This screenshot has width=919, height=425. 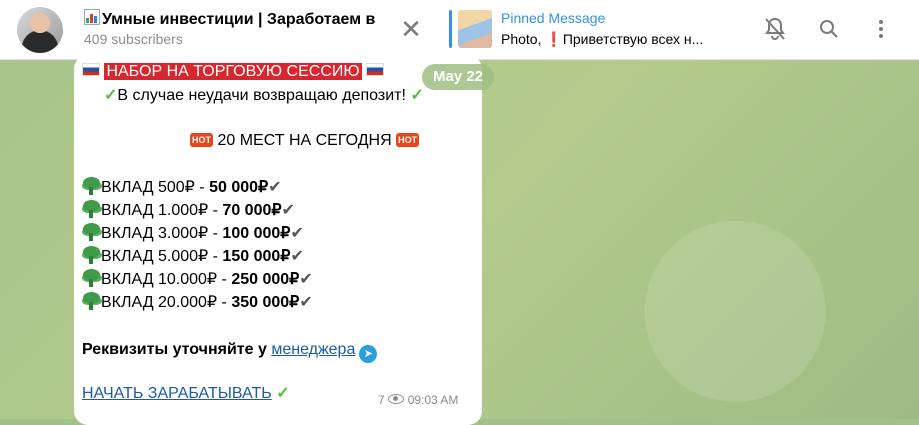 What do you see at coordinates (881, 29) in the screenshot?
I see `more-vertical-icon` at bounding box center [881, 29].